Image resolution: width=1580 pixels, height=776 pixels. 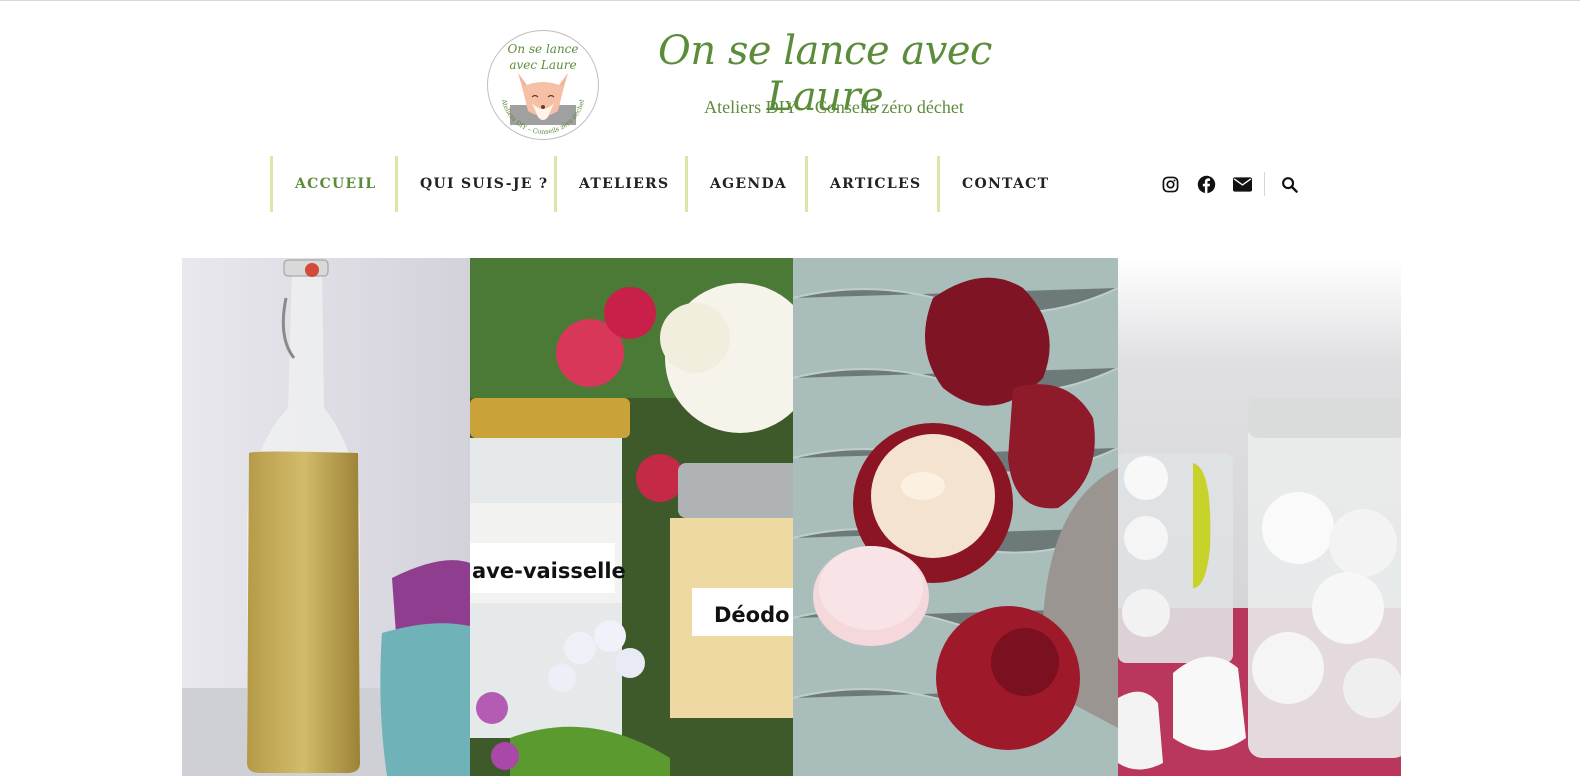 What do you see at coordinates (1242, 184) in the screenshot?
I see `email-icon` at bounding box center [1242, 184].